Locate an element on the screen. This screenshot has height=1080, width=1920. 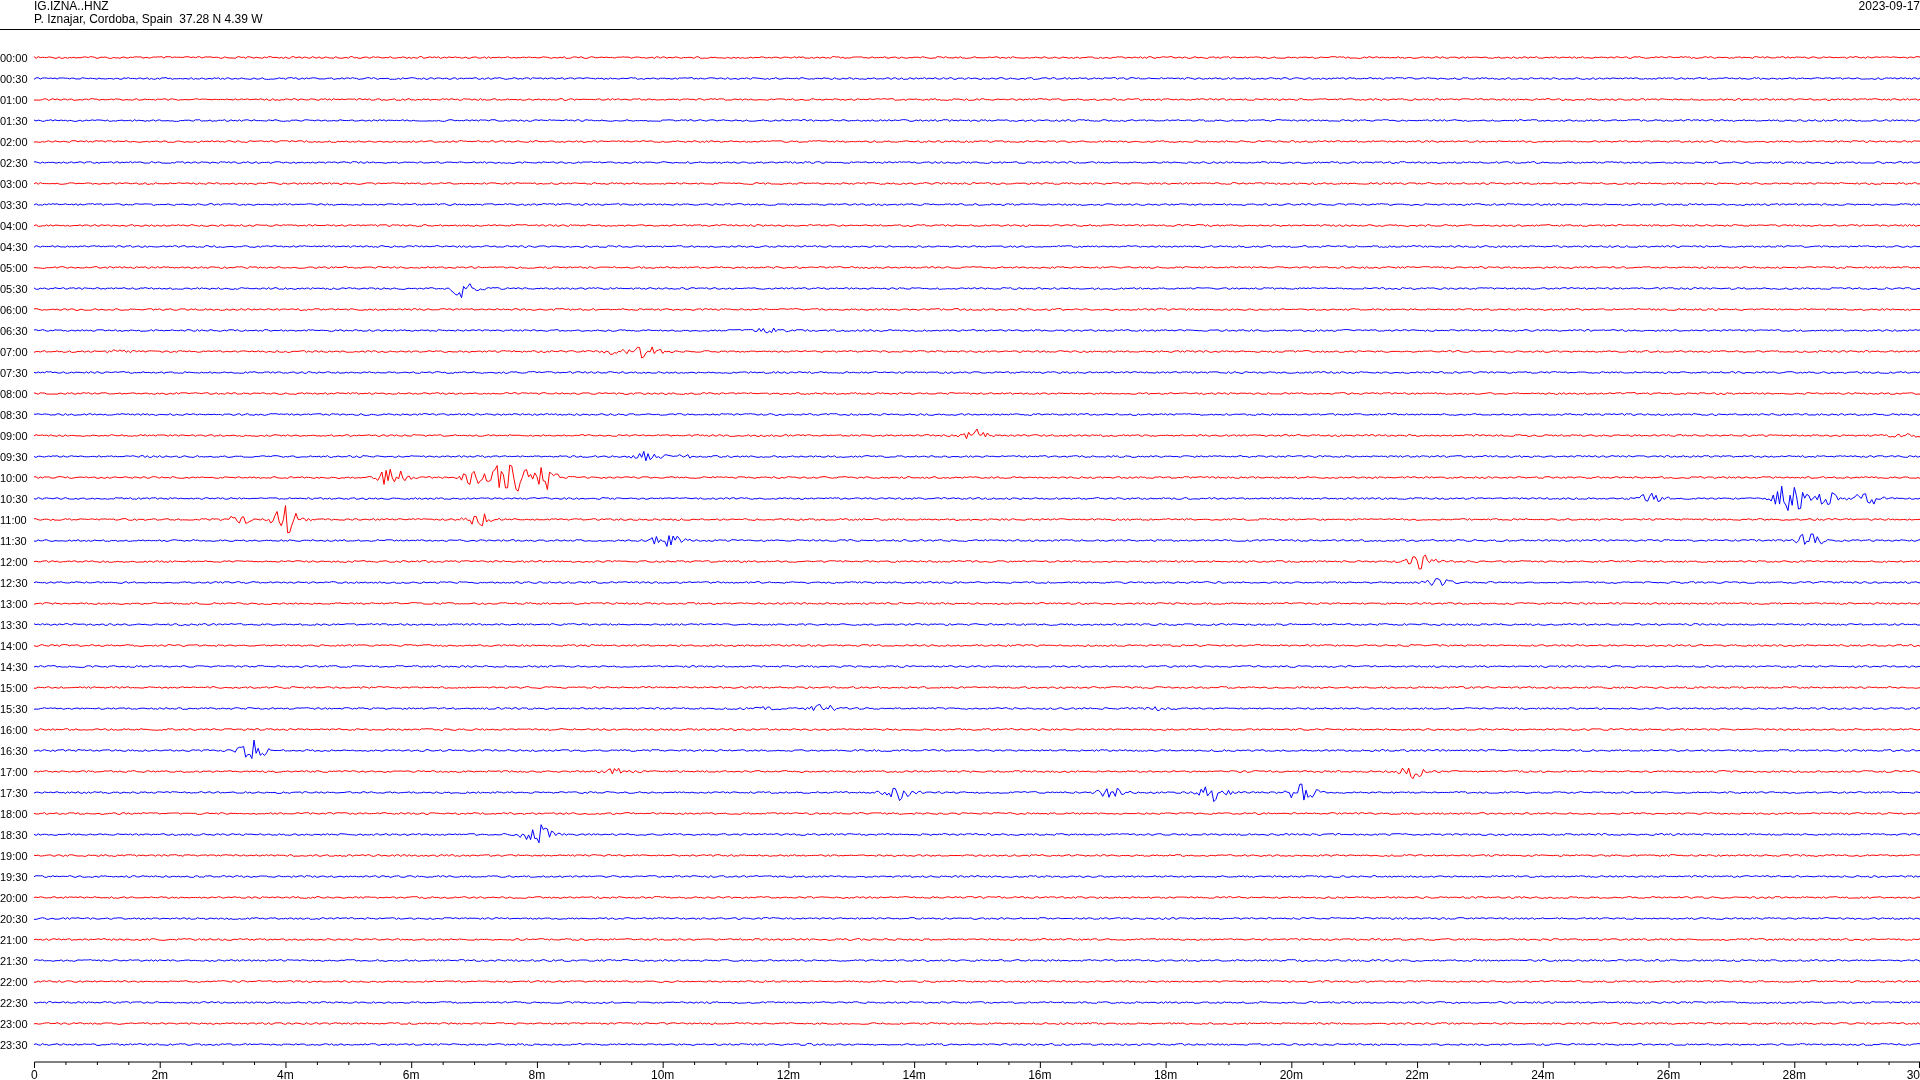
time-label: 19:00 is located at coordinates (14, 855).